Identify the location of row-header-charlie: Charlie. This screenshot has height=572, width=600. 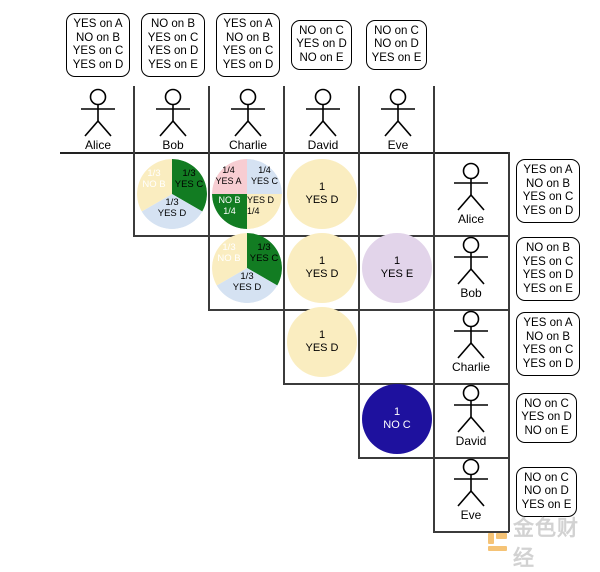
(471, 342).